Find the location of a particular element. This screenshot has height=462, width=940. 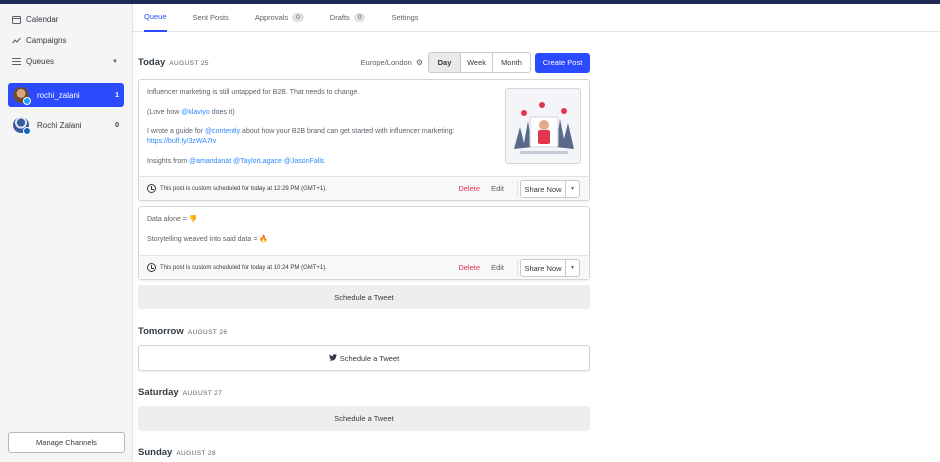

tab-settings: Settings is located at coordinates (404, 18).